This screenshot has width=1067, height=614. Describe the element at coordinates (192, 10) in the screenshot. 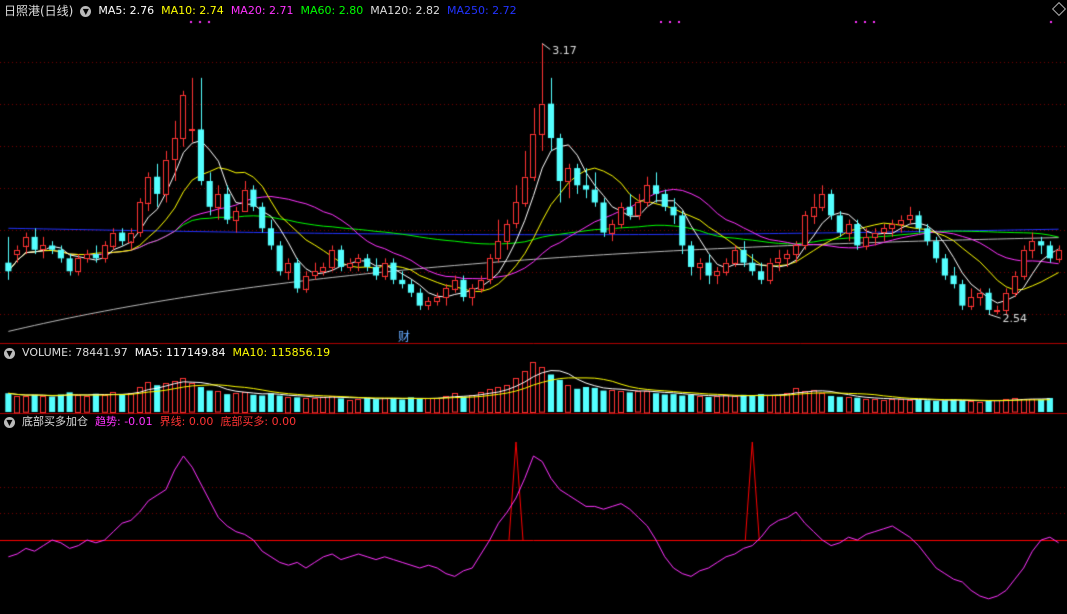

I see `ma-label-1: MA10: 2.74` at that location.